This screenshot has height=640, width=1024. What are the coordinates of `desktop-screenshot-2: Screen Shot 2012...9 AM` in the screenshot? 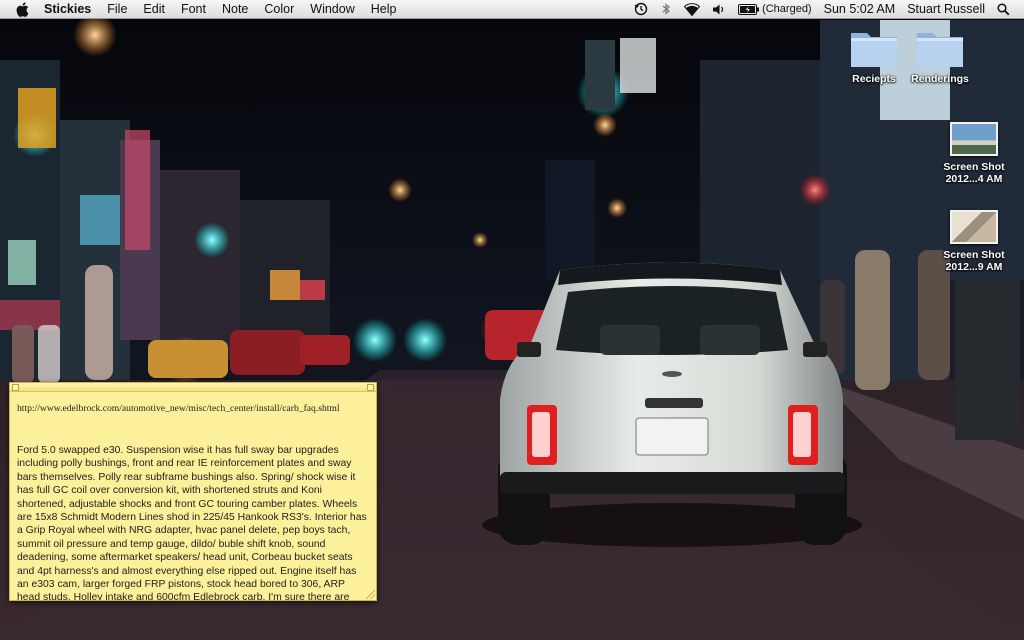 It's located at (974, 241).